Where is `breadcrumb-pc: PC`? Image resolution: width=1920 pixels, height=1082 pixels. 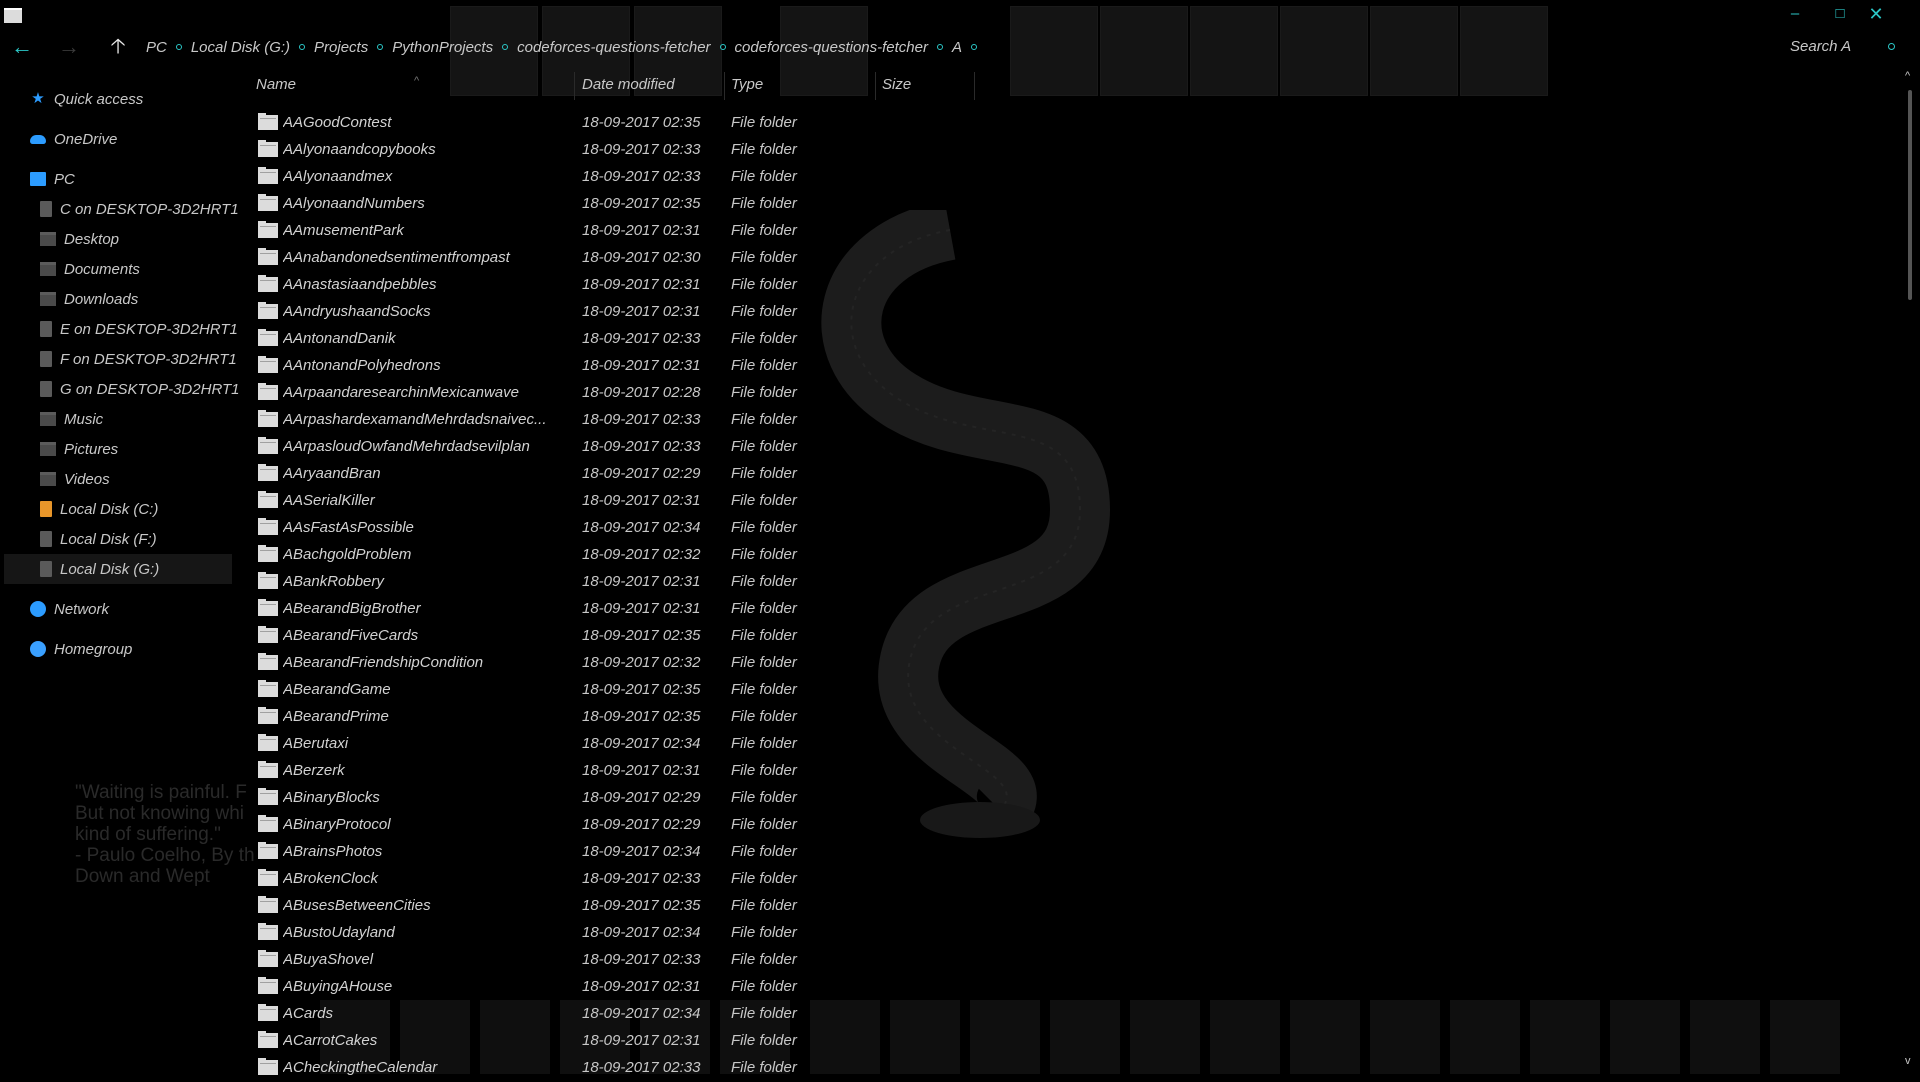 breadcrumb-pc: PC is located at coordinates (156, 47).